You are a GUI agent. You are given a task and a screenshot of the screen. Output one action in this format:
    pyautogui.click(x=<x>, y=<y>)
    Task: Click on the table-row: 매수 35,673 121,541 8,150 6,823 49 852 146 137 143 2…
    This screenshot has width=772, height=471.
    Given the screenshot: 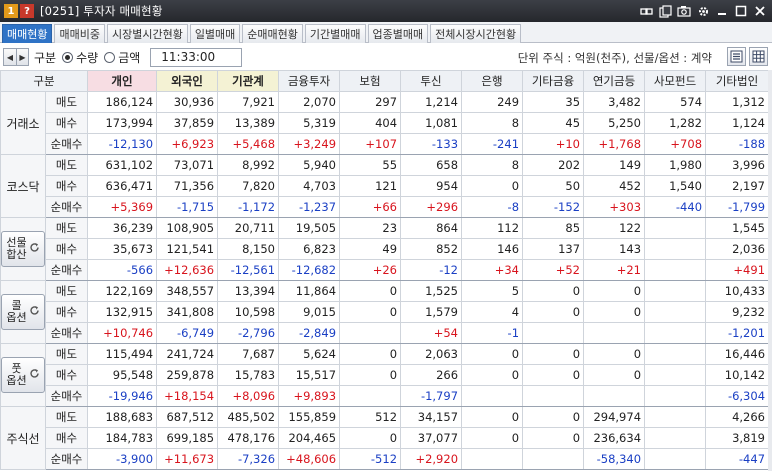 What is the action you would take?
    pyautogui.click(x=385, y=249)
    